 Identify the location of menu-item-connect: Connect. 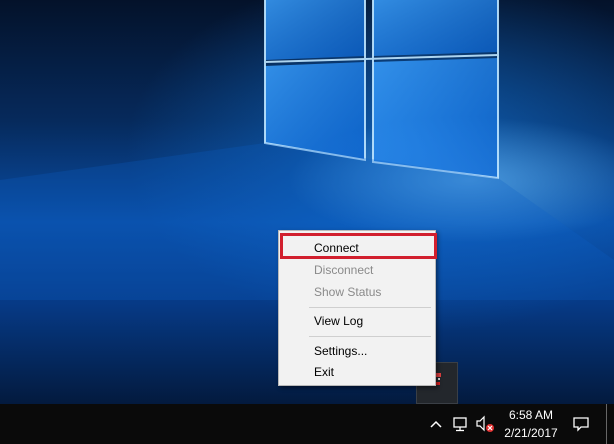
(357, 248).